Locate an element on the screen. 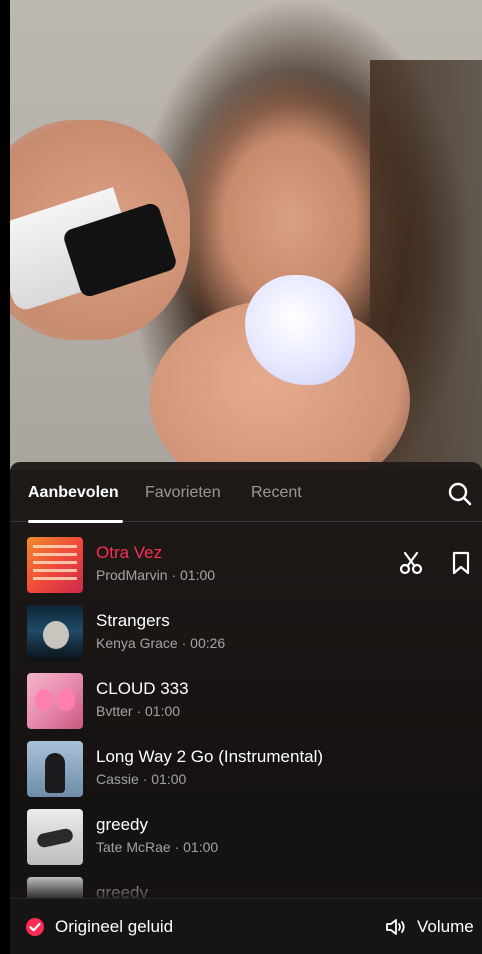 This screenshot has height=954, width=482. track-meta: Kenya Grace · 00:26 is located at coordinates (161, 643).